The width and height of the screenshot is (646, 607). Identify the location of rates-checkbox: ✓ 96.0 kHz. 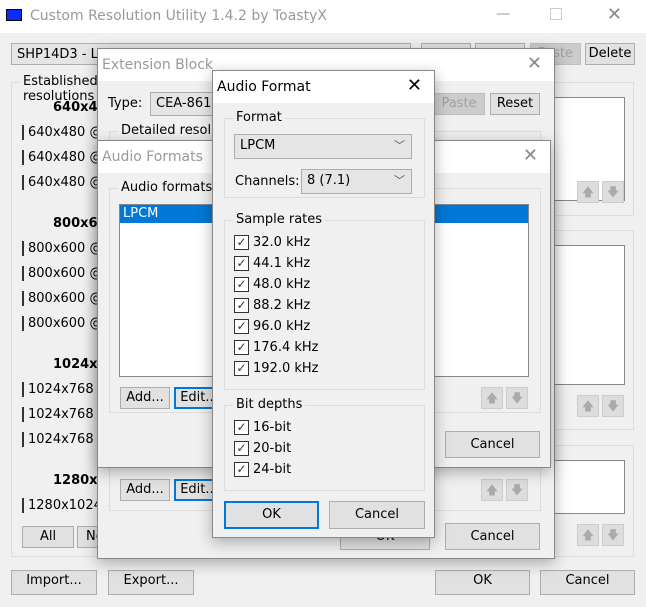
(272, 326).